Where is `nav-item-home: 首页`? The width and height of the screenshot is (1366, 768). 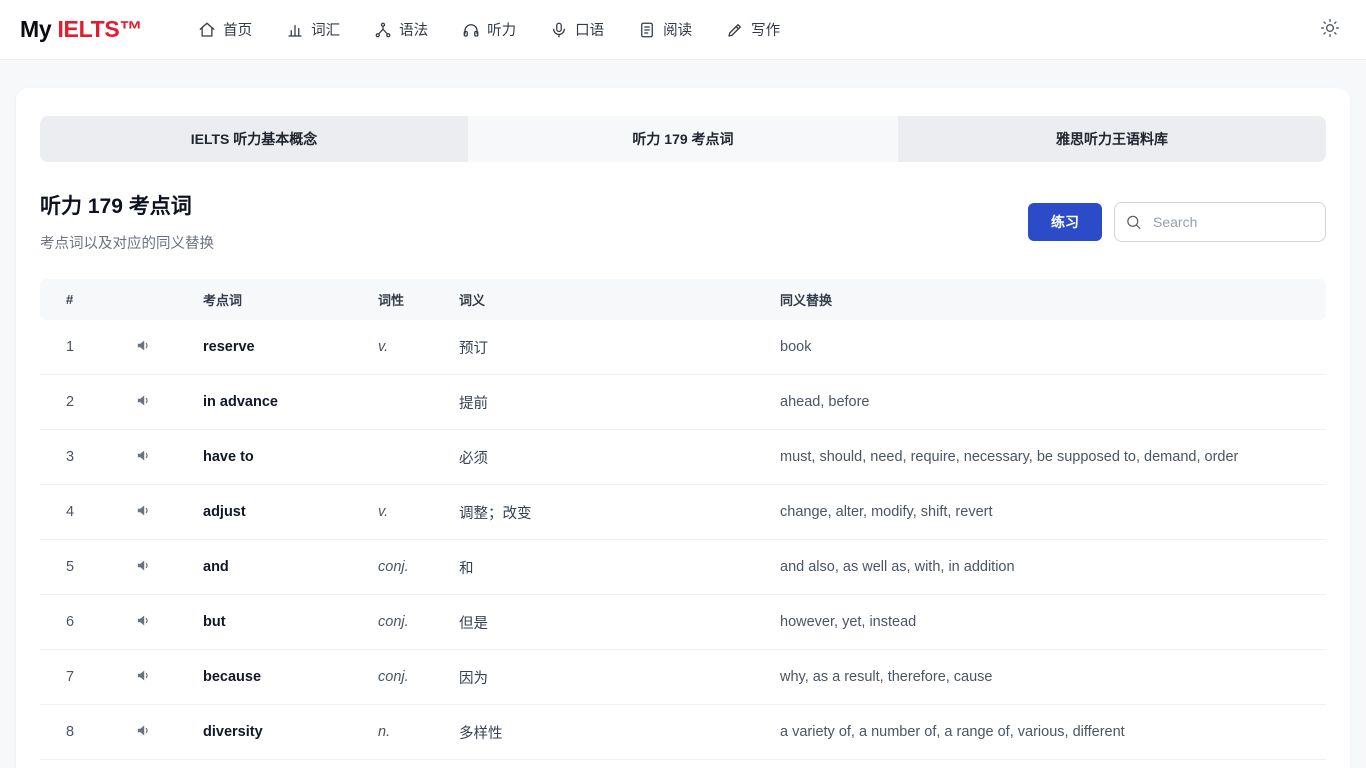
nav-item-home: 首页 is located at coordinates (225, 29).